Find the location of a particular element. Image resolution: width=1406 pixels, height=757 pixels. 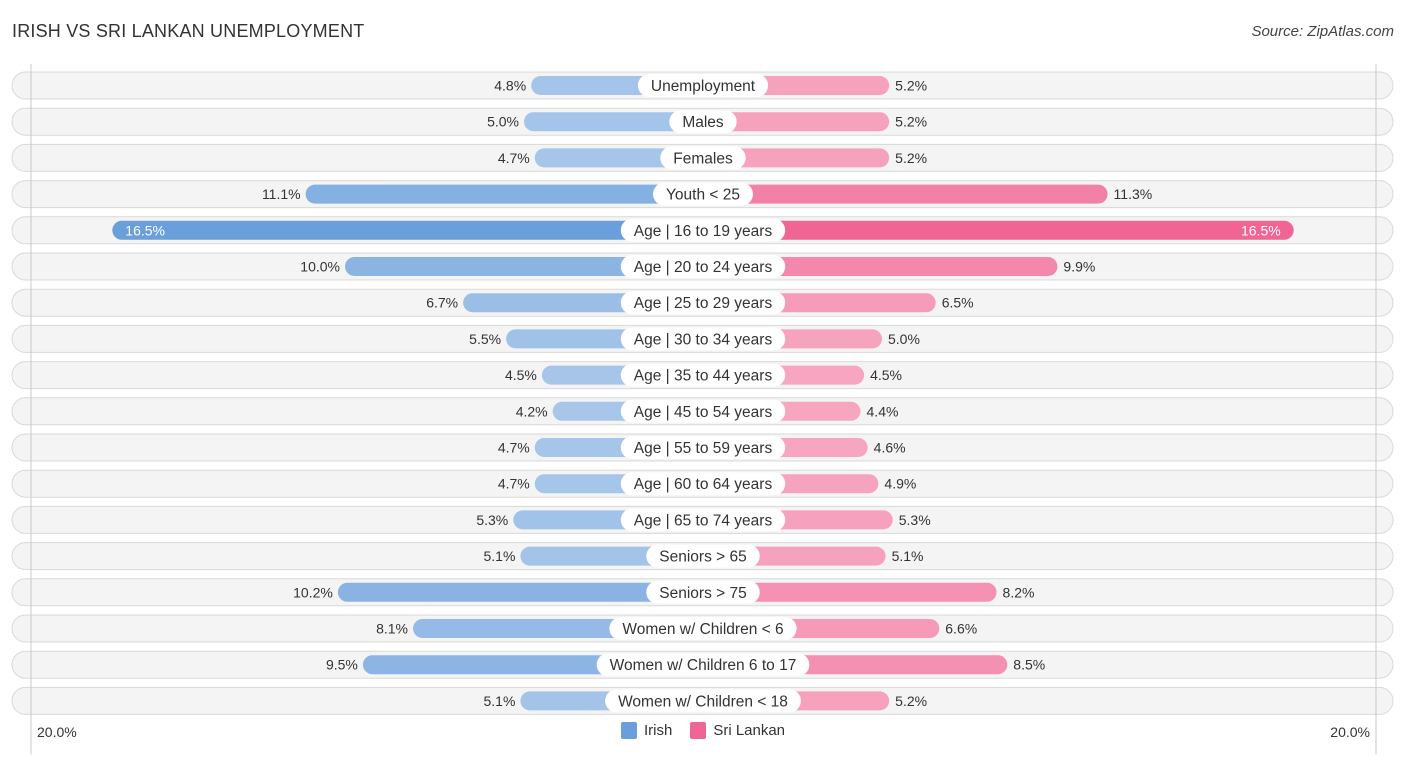

value-label-irish: 8.1% is located at coordinates (392, 629).